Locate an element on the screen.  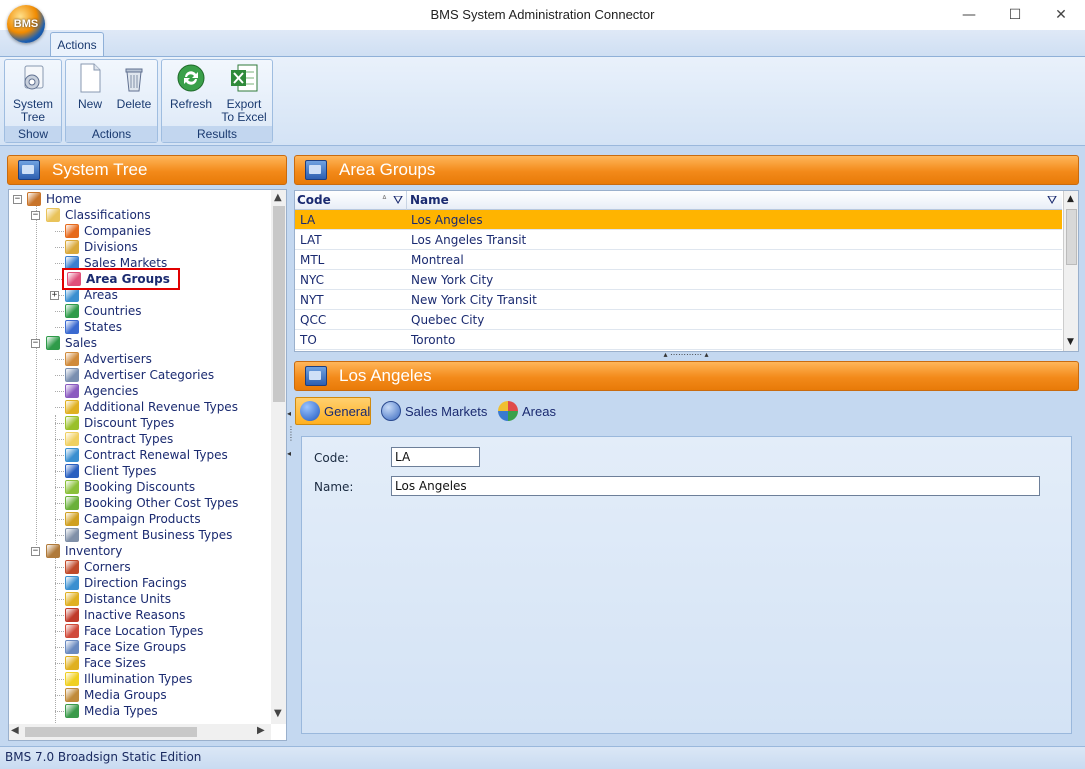
new-button: New is located at coordinates (90, 86).